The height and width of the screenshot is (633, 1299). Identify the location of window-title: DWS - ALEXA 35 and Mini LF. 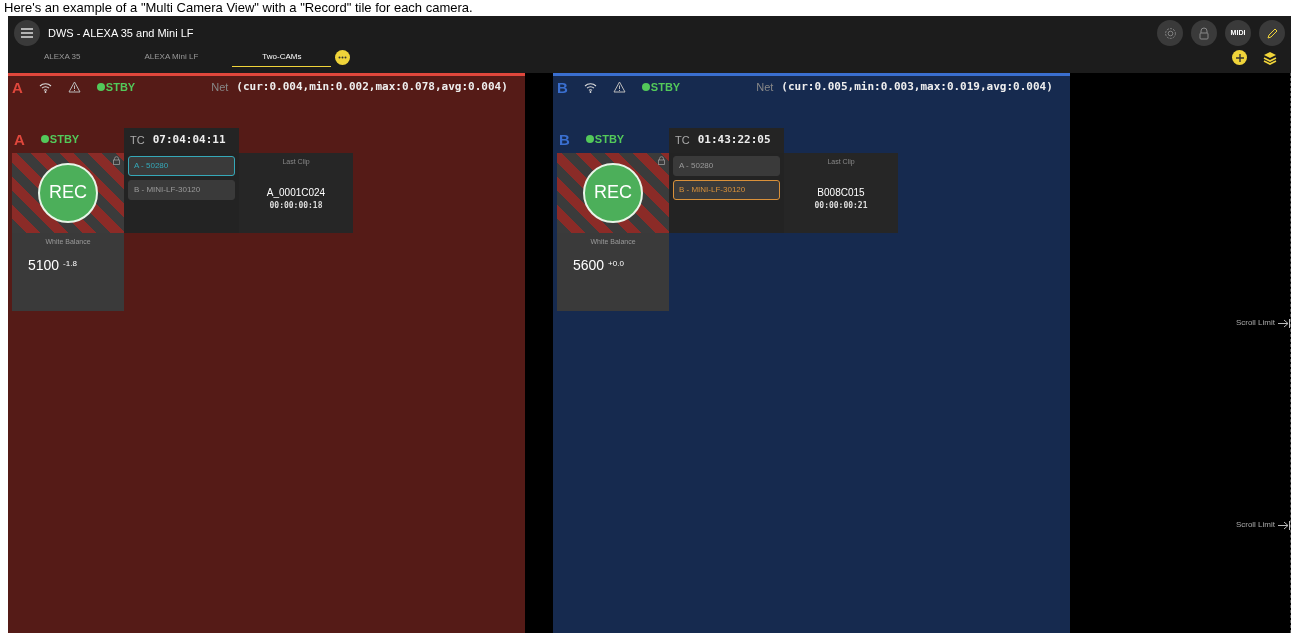
(121, 33).